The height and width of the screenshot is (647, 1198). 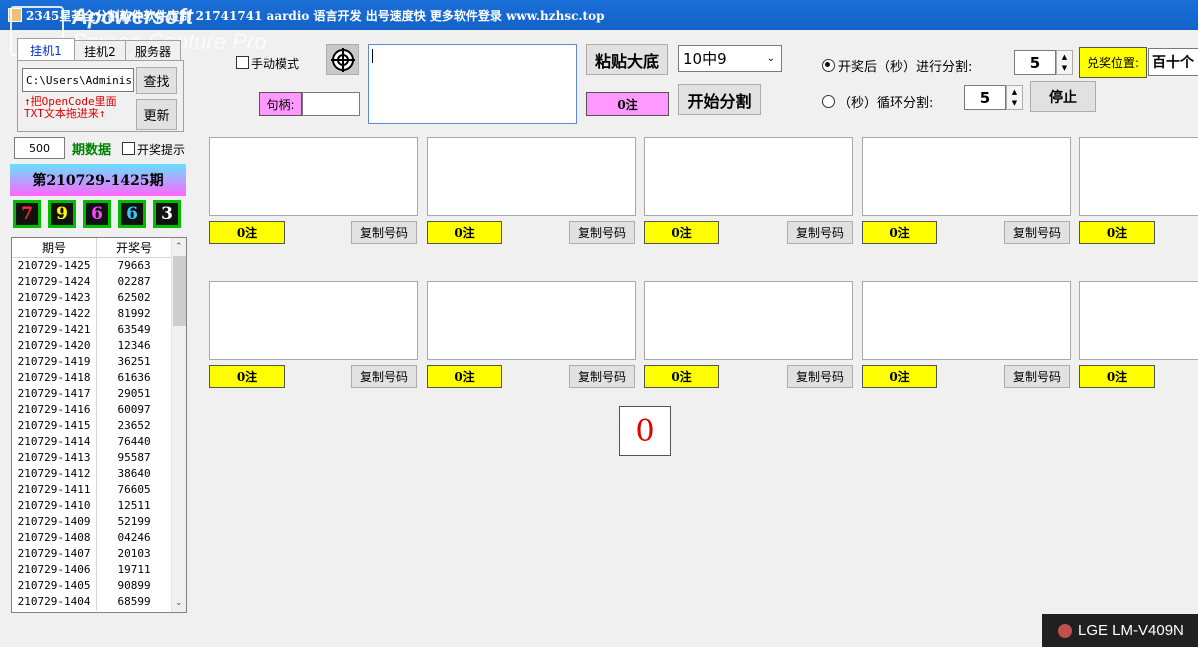 What do you see at coordinates (242, 62) in the screenshot?
I see `manual-mode-checkbox-box` at bounding box center [242, 62].